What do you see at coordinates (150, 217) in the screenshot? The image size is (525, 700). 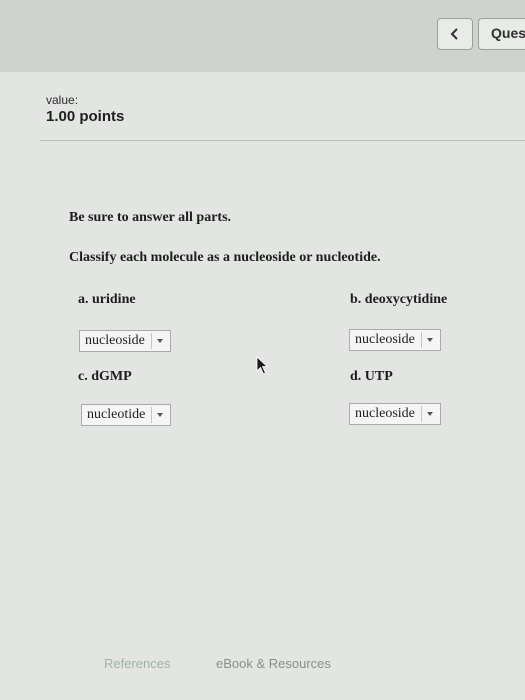 I see `instruction-text: Be sure to answer all parts.` at bounding box center [150, 217].